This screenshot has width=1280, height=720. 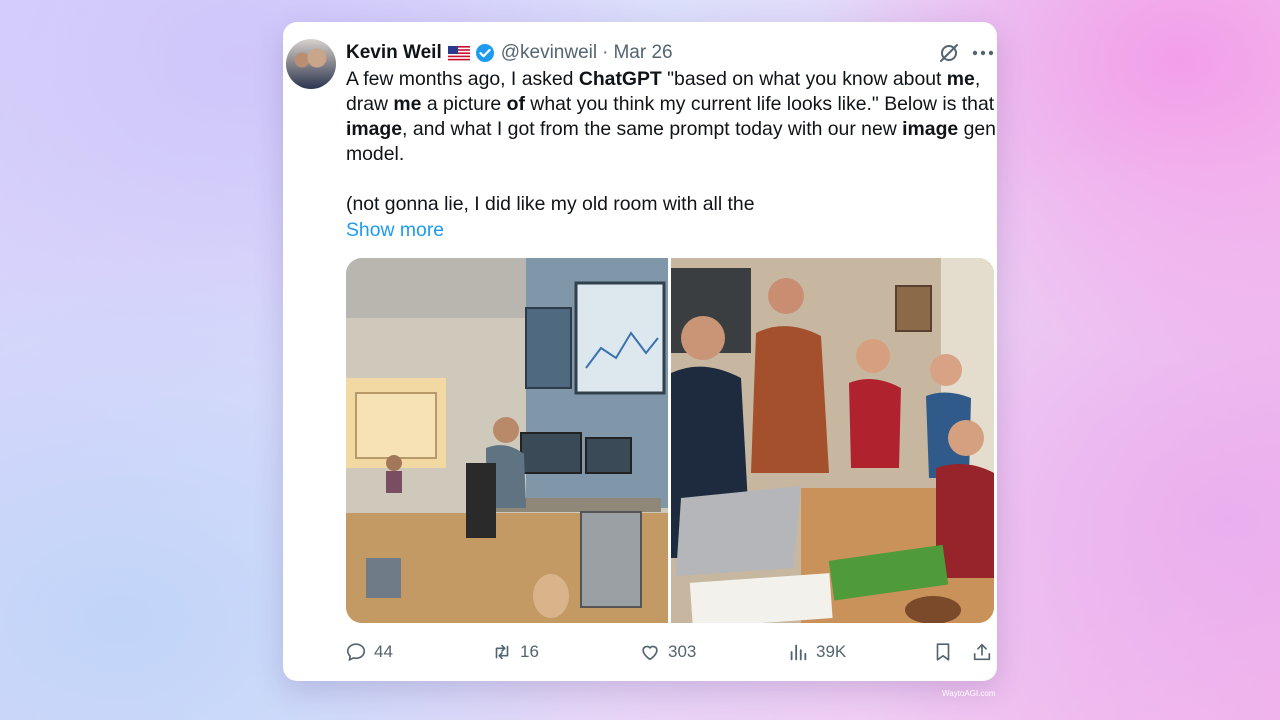 I want to click on reply-count: 44, so click(x=383, y=651).